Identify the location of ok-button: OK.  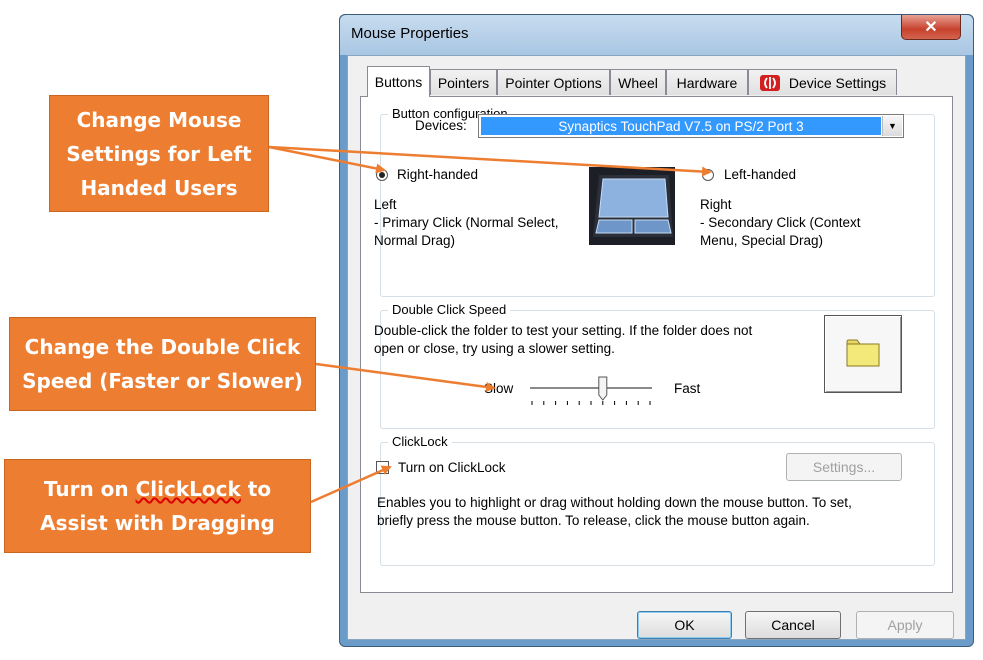
(684, 625).